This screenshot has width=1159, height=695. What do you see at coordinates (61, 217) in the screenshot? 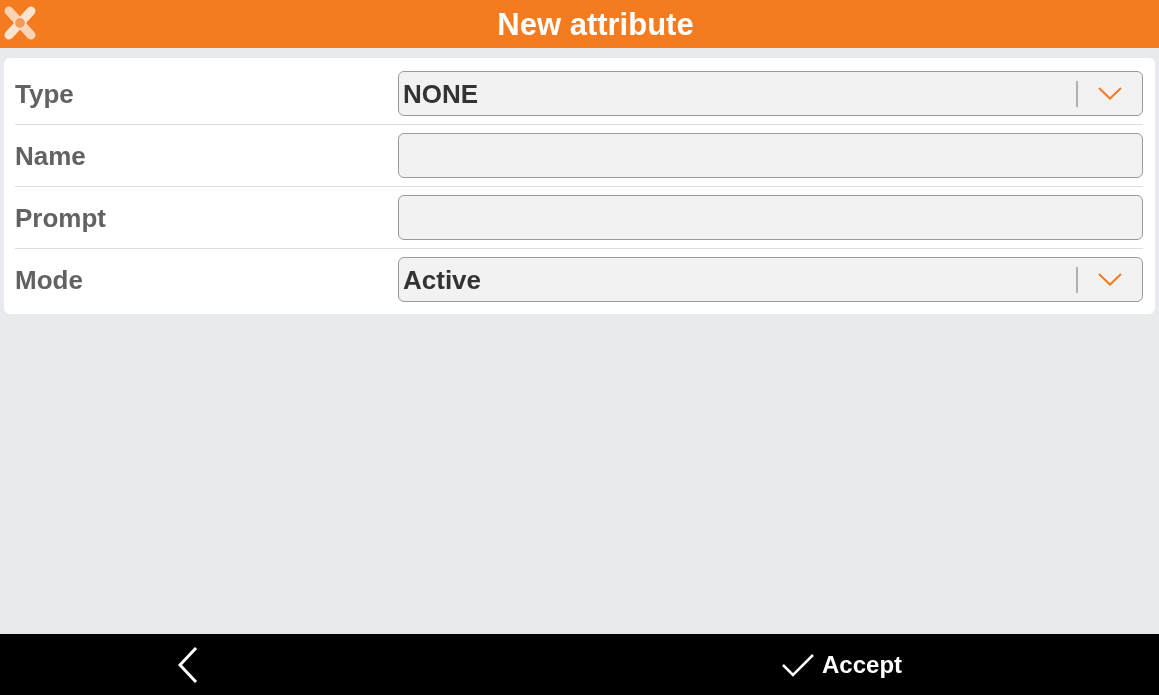
I see `field-label: Prompt` at bounding box center [61, 217].